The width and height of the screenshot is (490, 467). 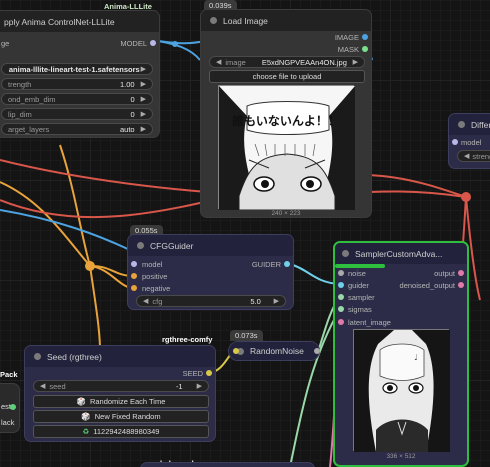 What do you see at coordinates (77, 129) in the screenshot?
I see `target-layers-widget: arget_layers auto ▶` at bounding box center [77, 129].